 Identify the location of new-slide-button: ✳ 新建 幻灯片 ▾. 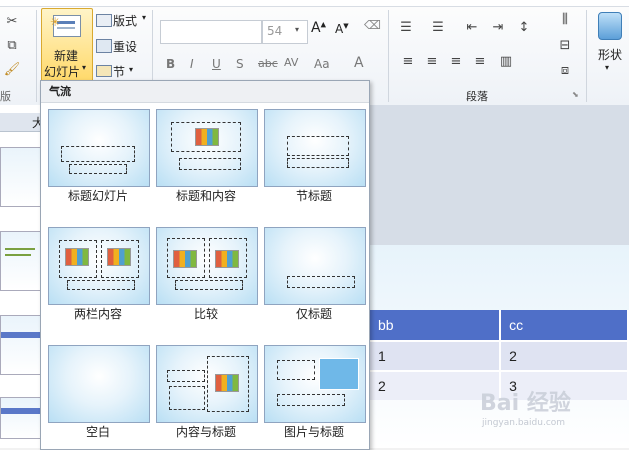
(67, 45).